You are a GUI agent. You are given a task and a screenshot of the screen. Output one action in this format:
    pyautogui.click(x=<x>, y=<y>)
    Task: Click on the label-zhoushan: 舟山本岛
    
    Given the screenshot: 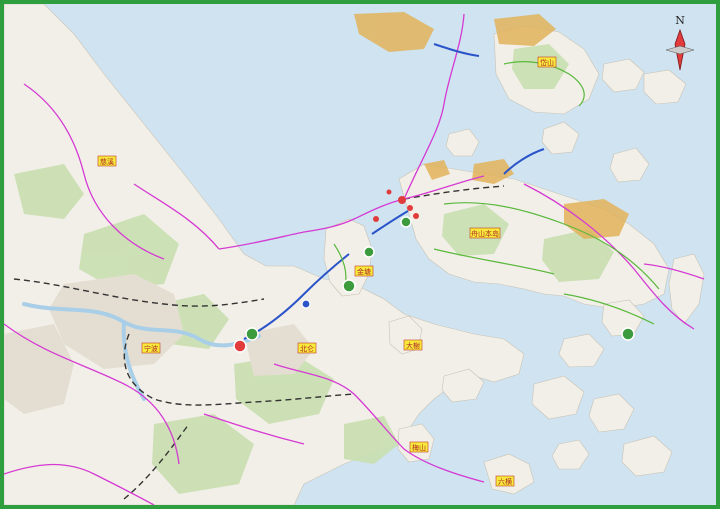 What is the action you would take?
    pyautogui.click(x=485, y=233)
    